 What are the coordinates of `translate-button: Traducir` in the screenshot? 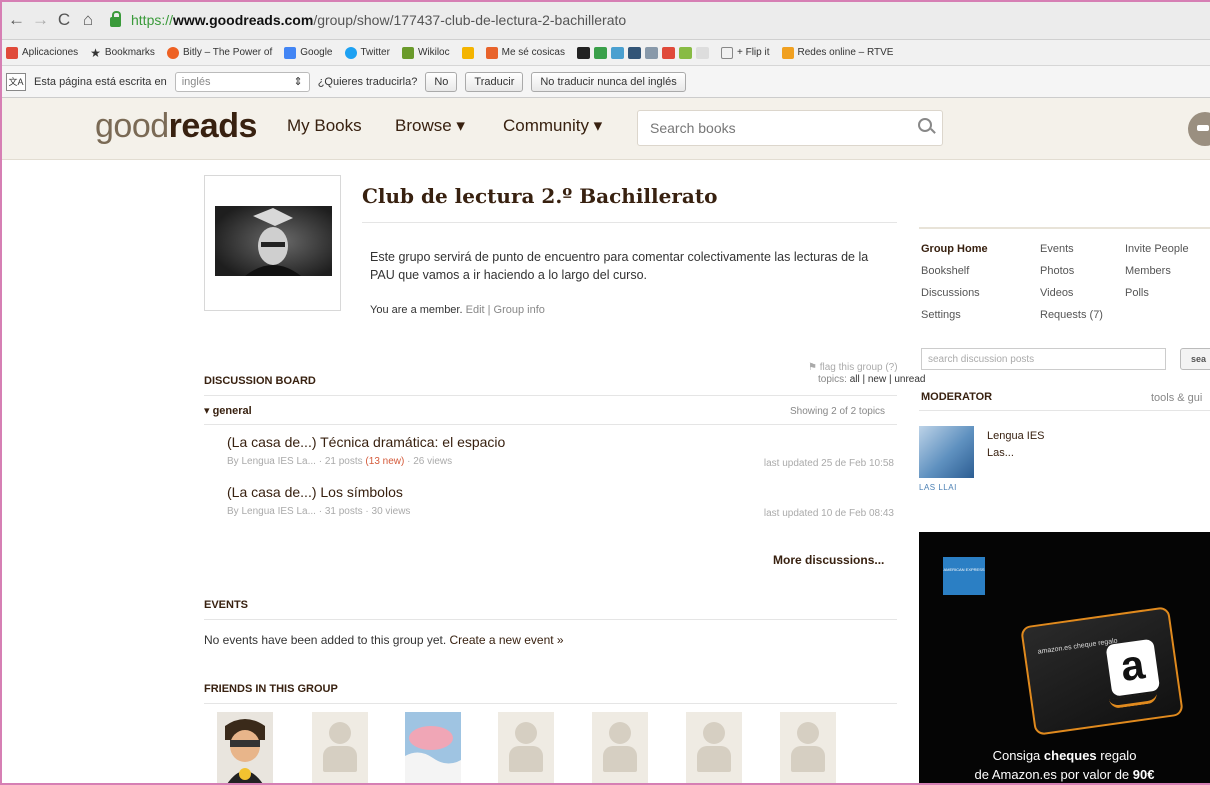 It's located at (494, 81).